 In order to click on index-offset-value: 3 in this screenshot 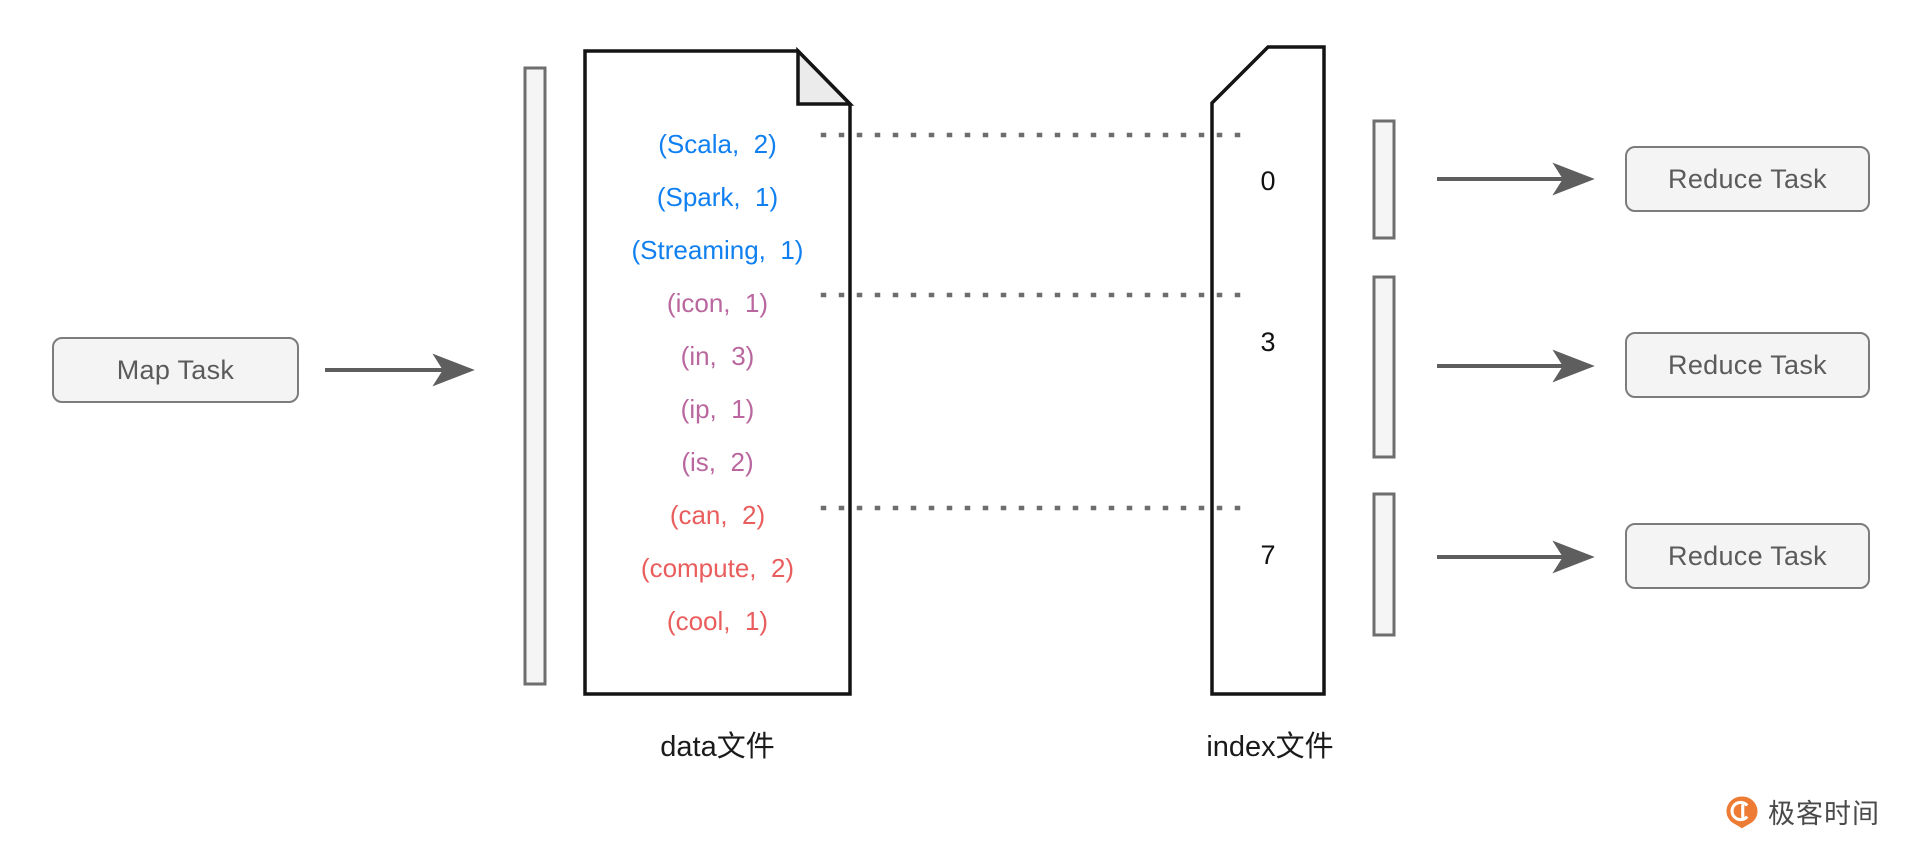, I will do `click(1268, 342)`.